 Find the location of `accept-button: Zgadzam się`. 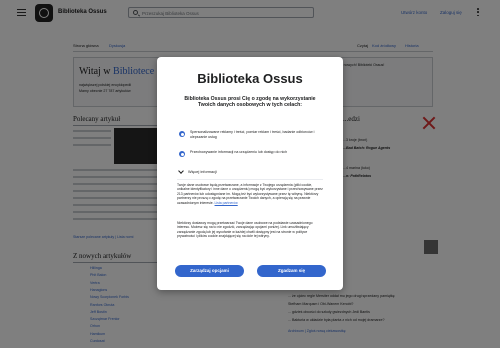

accept-button: Zgadzam się is located at coordinates (291, 271).